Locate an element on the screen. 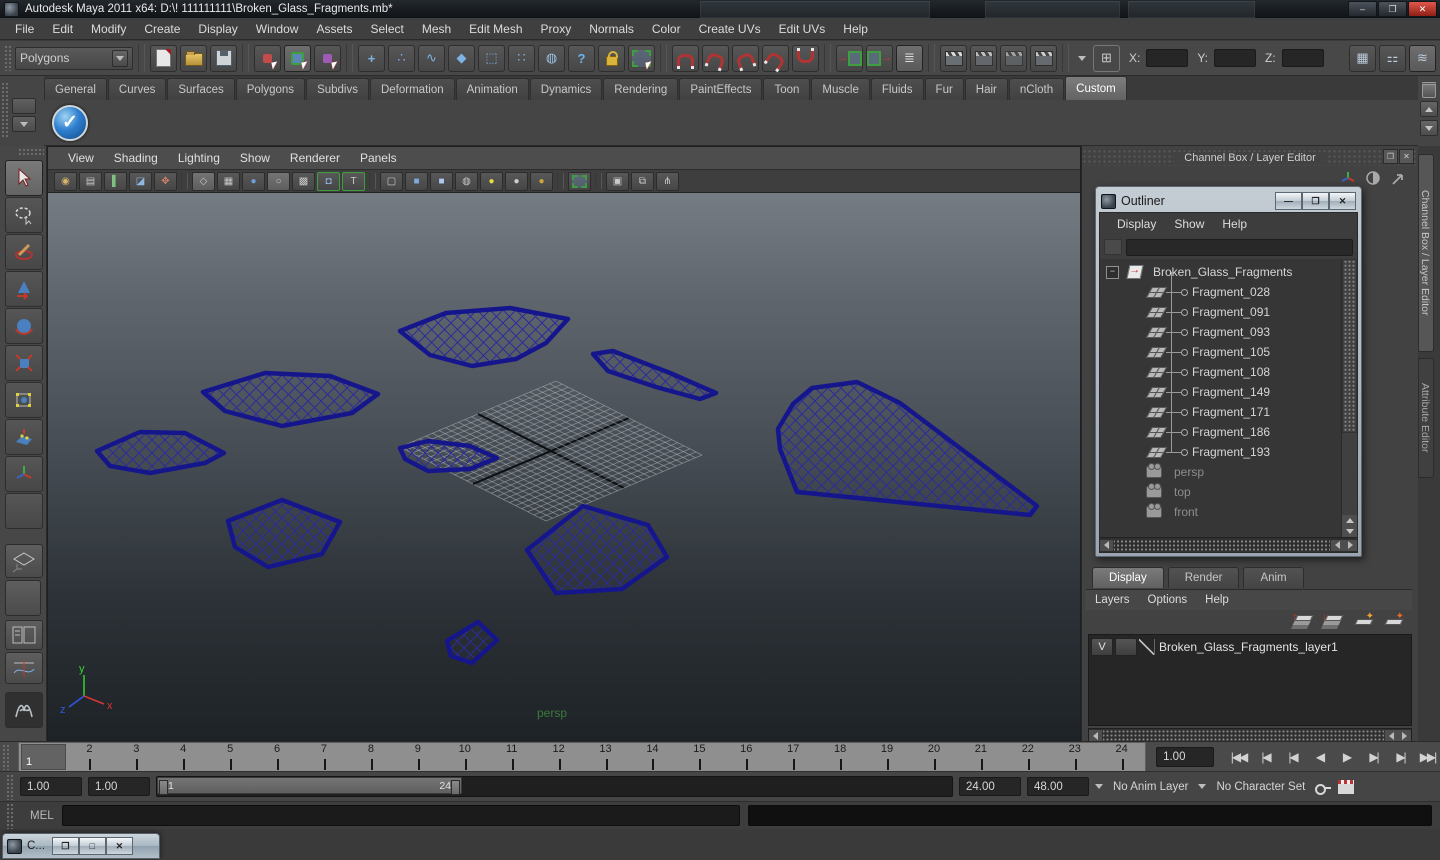  gold-light-icon: ● is located at coordinates (541, 181).